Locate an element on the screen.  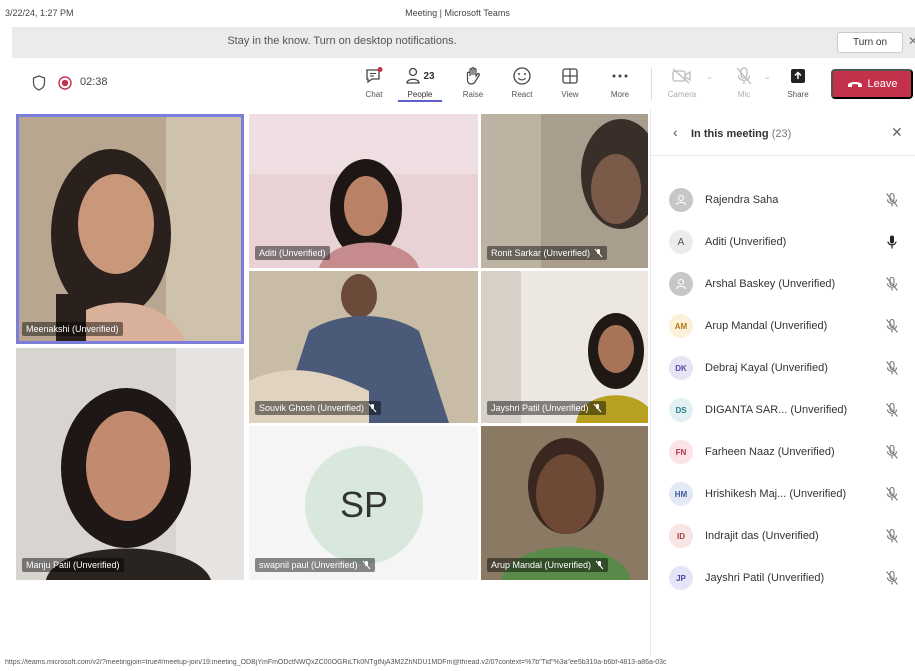
avatar: SP is located at coordinates (364, 505).